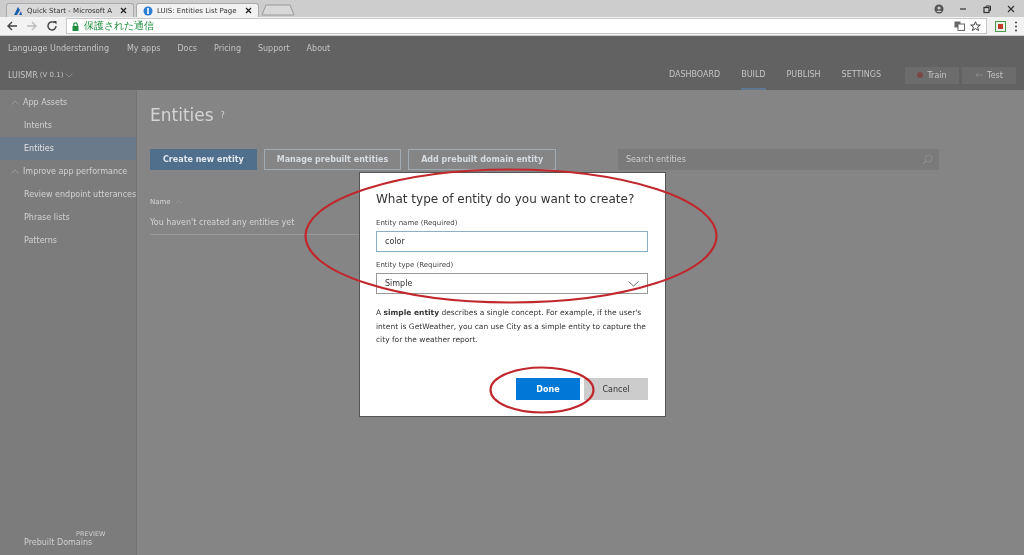  I want to click on nav-link: My apps, so click(143, 48).